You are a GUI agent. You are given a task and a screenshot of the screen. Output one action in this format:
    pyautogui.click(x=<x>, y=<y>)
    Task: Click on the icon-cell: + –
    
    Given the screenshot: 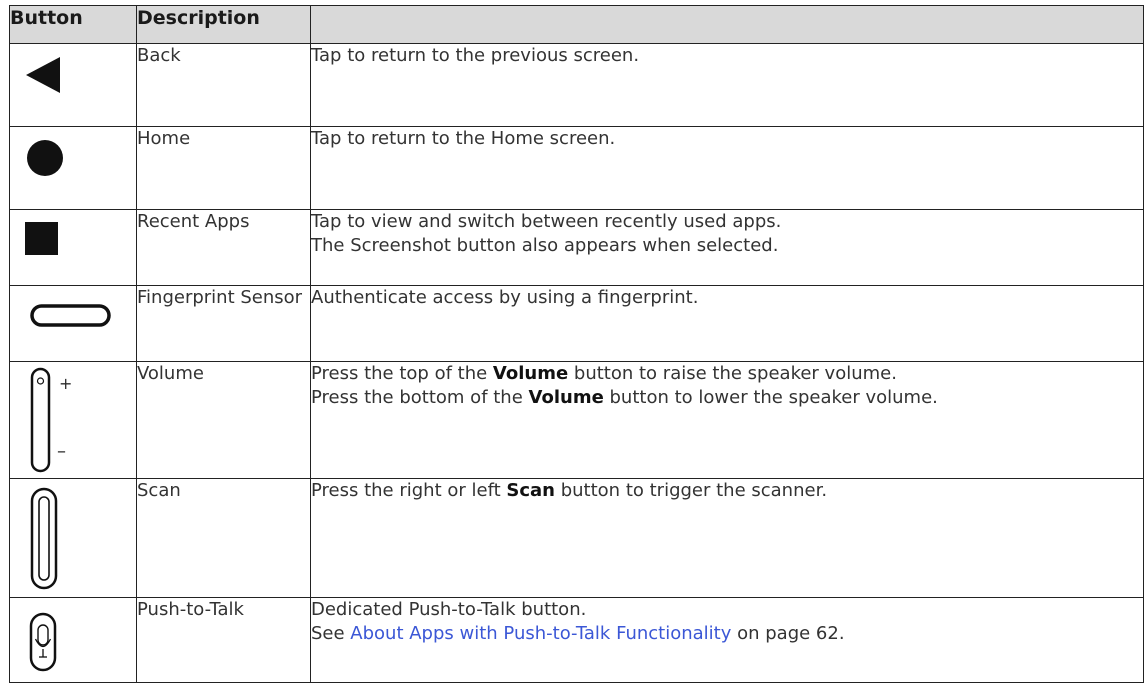 What is the action you would take?
    pyautogui.click(x=73, y=420)
    